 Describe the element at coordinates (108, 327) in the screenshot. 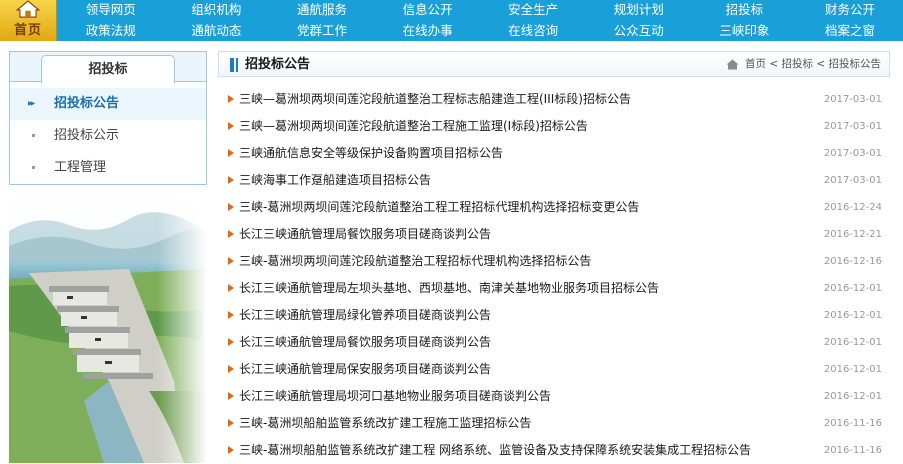

I see `three-gorges-illustration` at that location.